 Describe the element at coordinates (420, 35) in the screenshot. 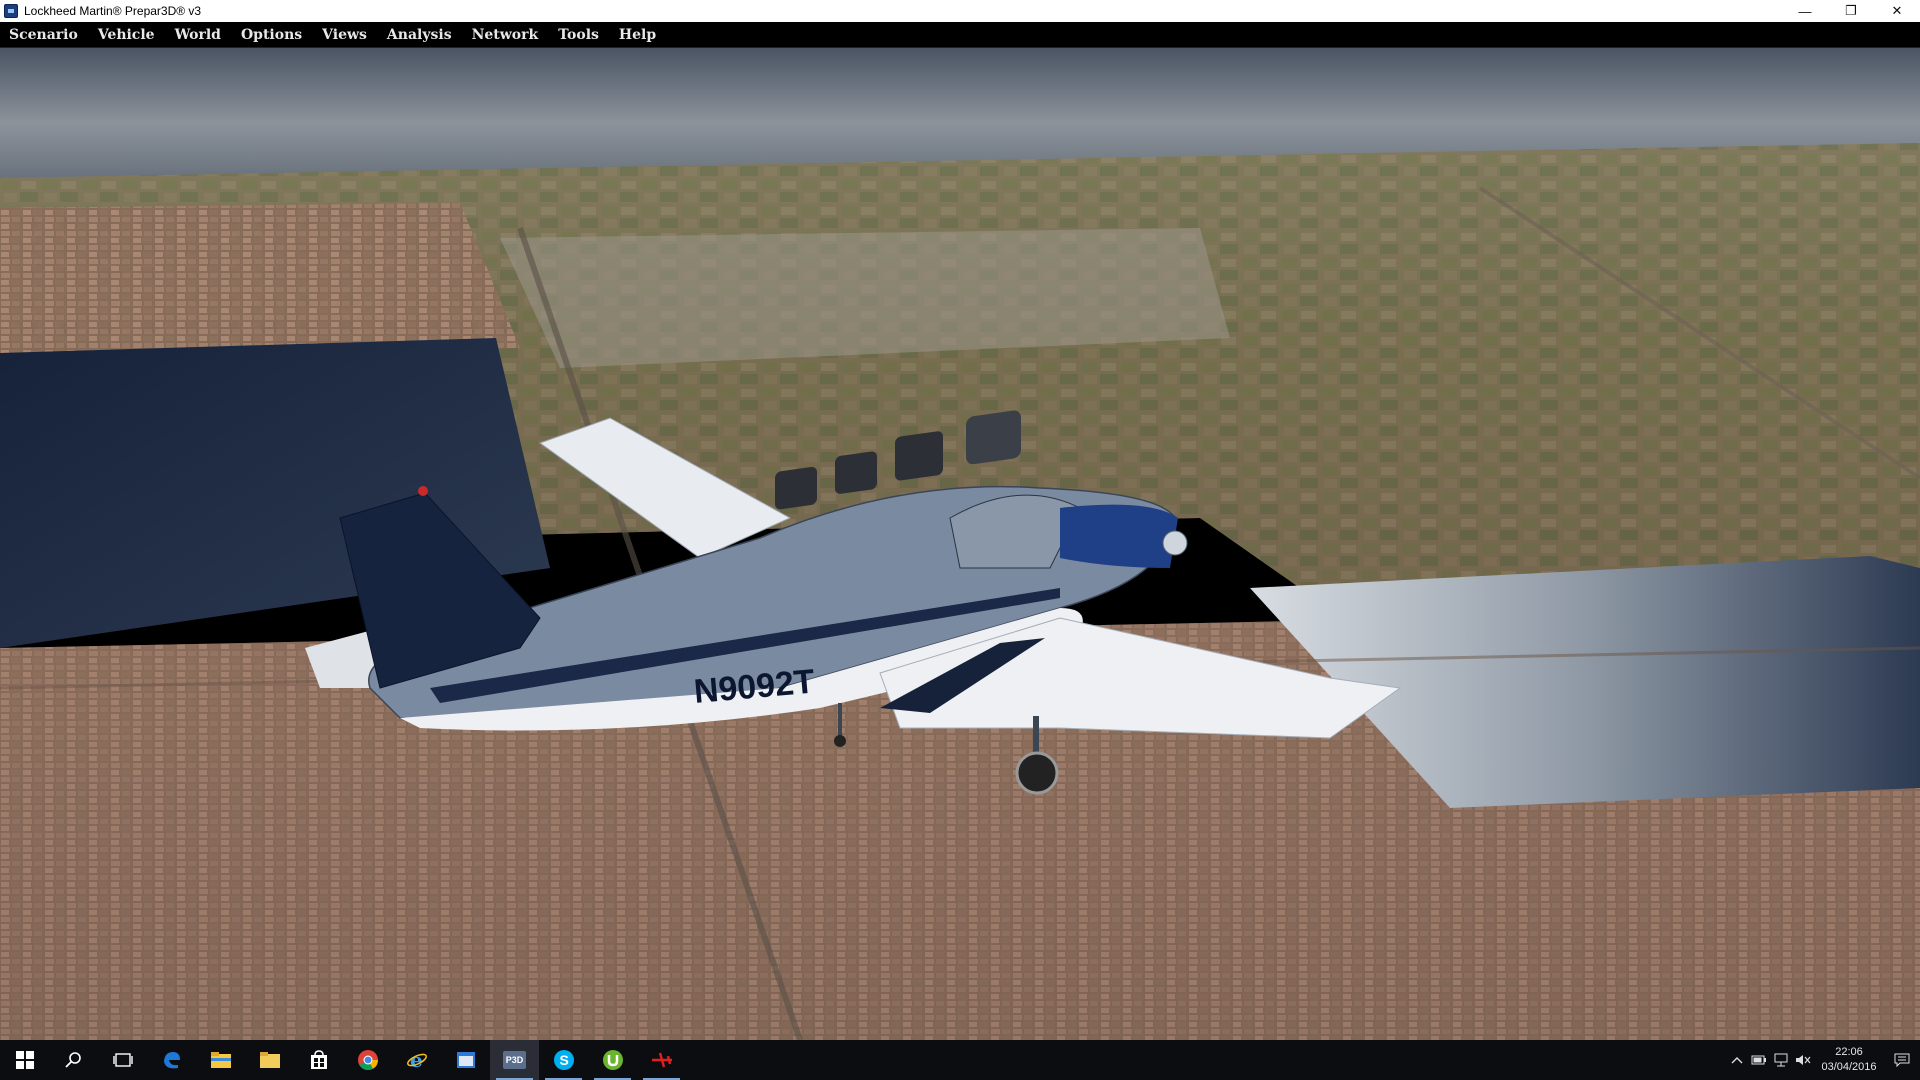

I see `menu-analysis: Analysis` at that location.